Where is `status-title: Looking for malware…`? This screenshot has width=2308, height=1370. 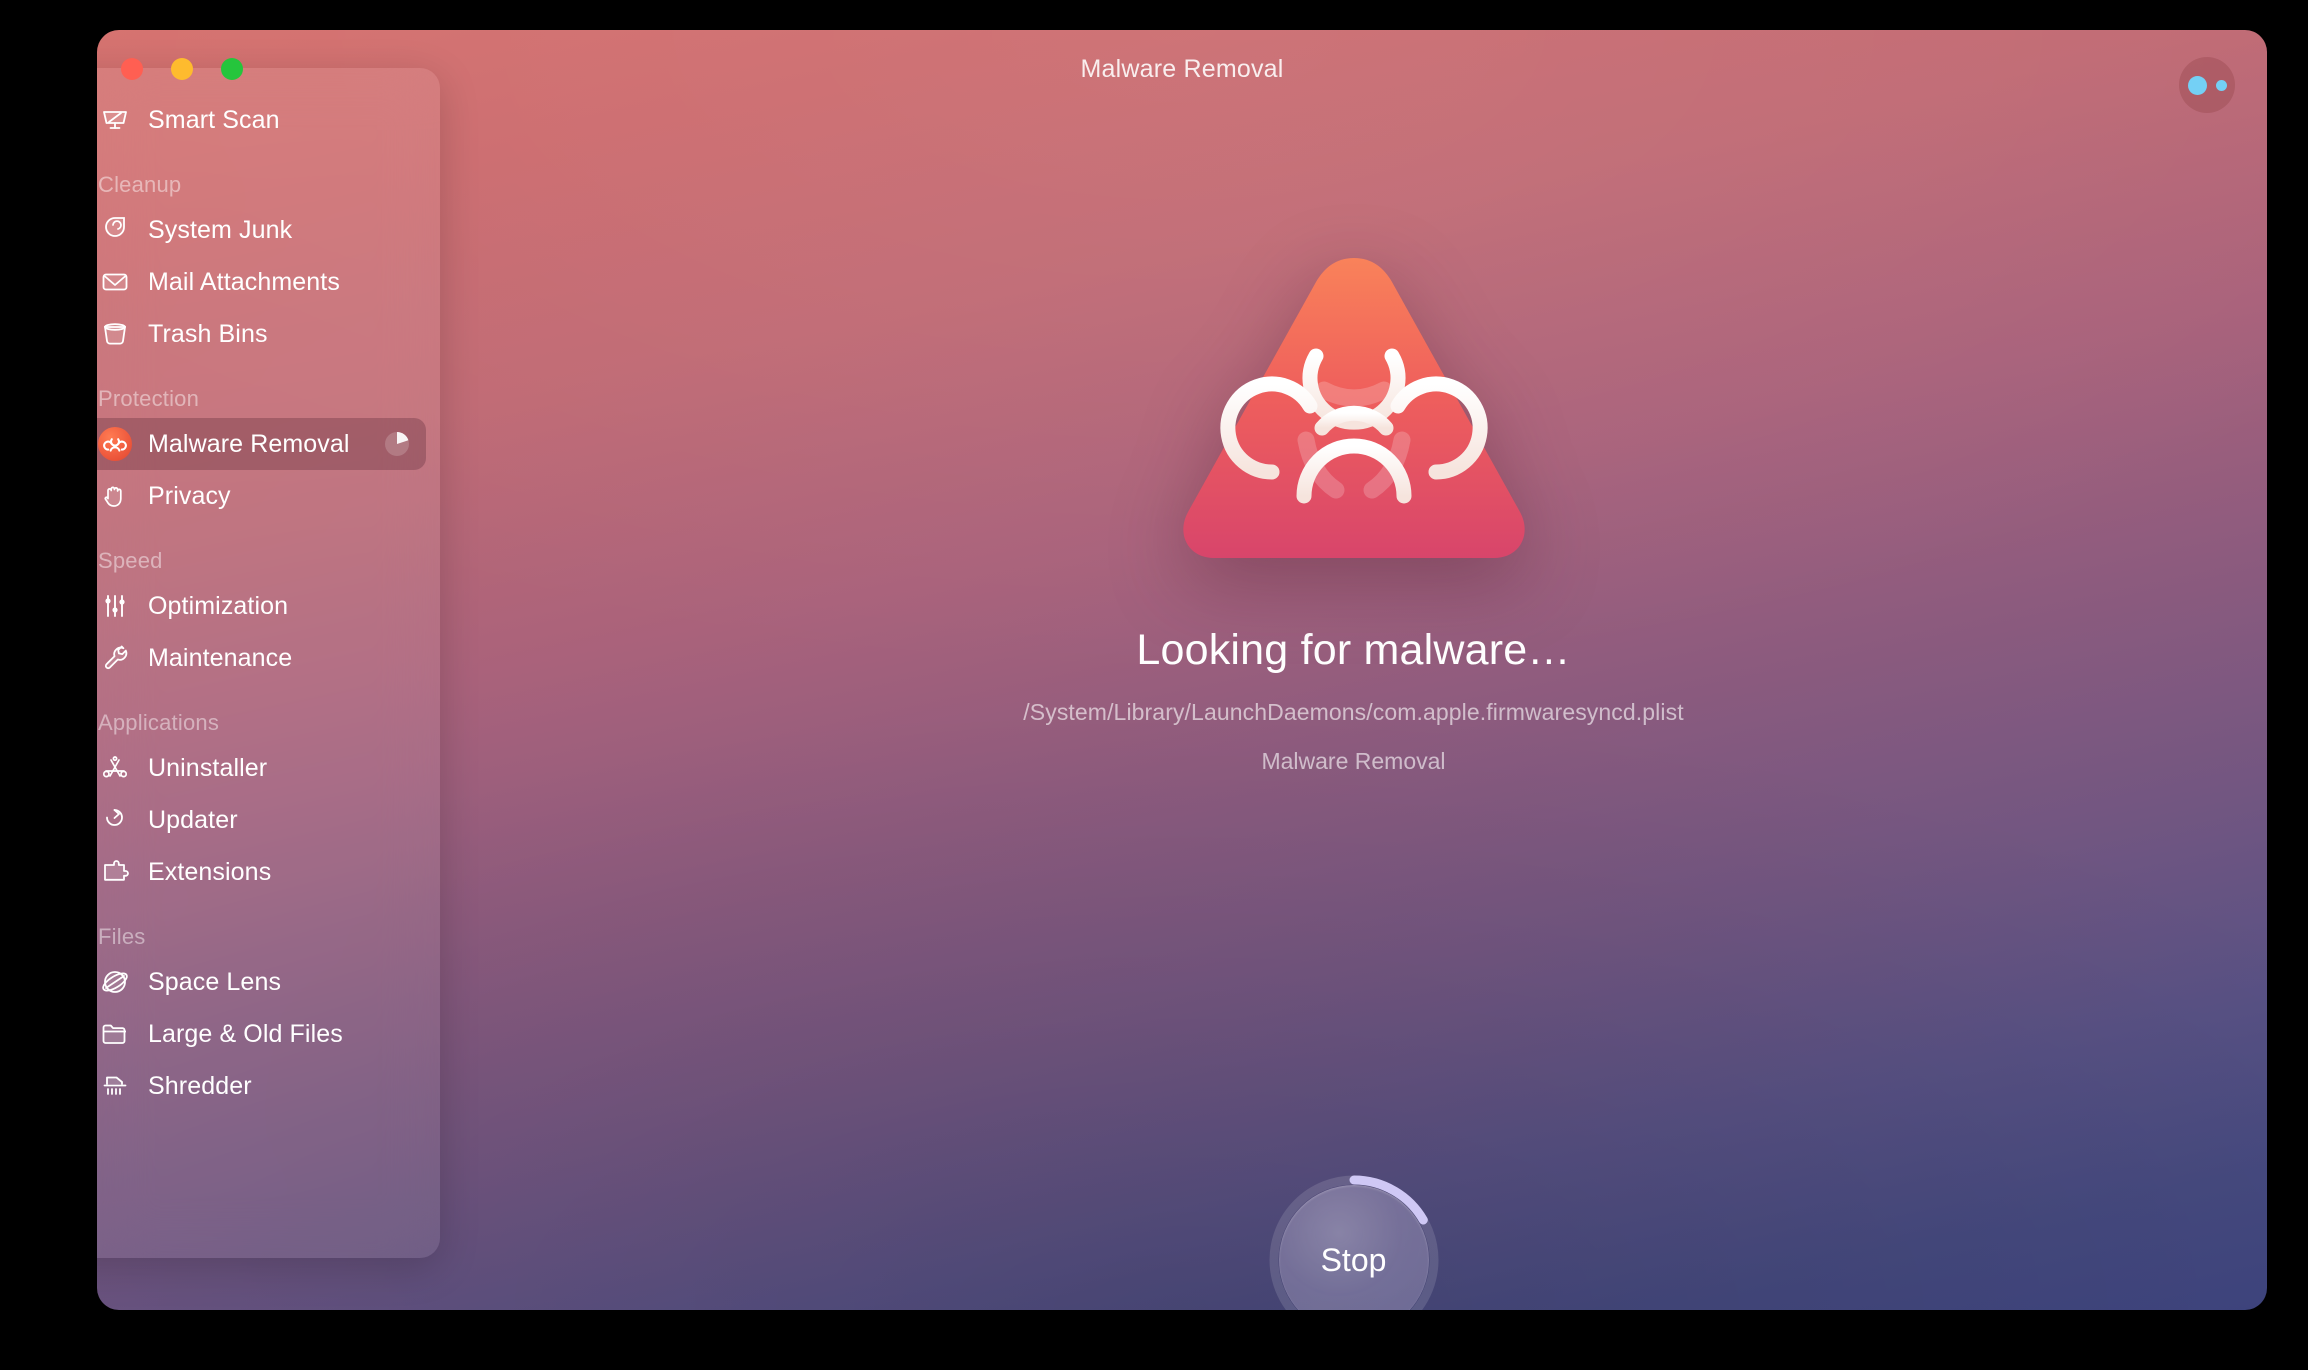 status-title: Looking for malware… is located at coordinates (1353, 650).